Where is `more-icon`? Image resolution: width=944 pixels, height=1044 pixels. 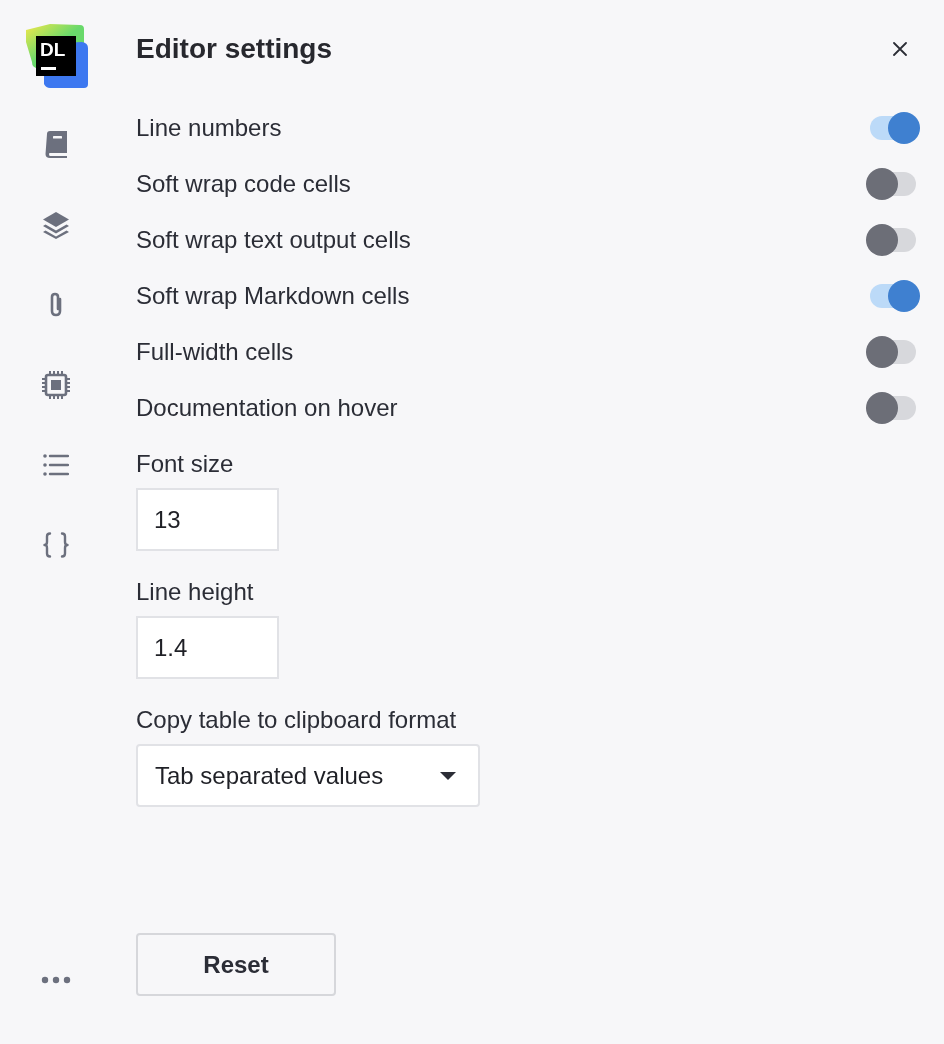 more-icon is located at coordinates (56, 980).